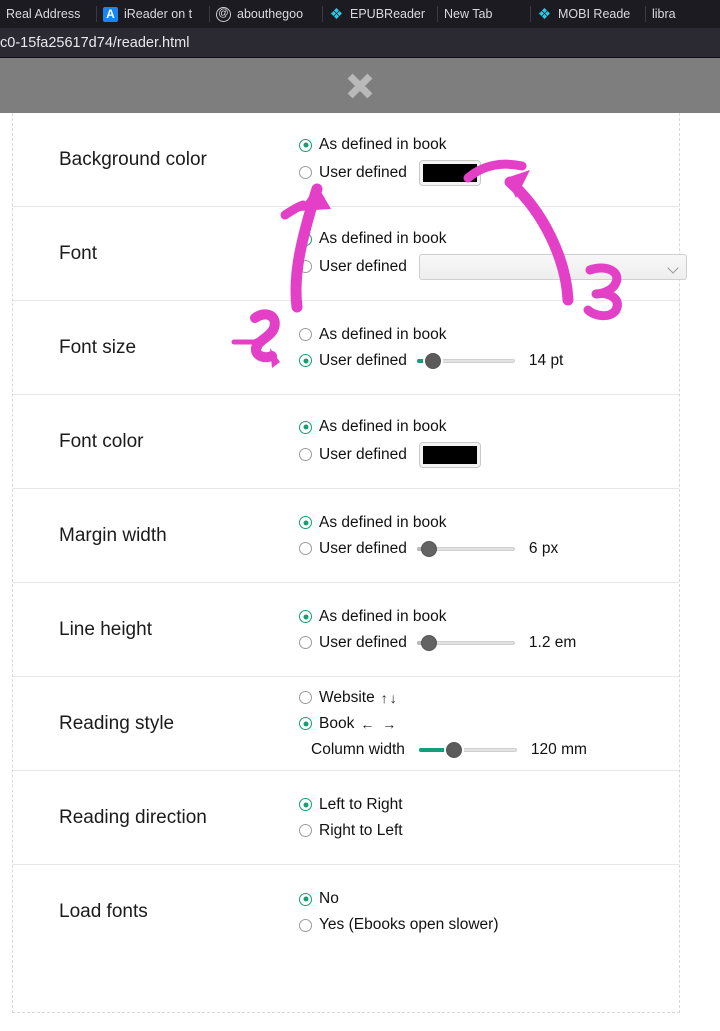 Image resolution: width=720 pixels, height=1031 pixels. Describe the element at coordinates (477, 334) in the screenshot. I see `font-size-option-as-defined-in-book: As defined in book` at that location.